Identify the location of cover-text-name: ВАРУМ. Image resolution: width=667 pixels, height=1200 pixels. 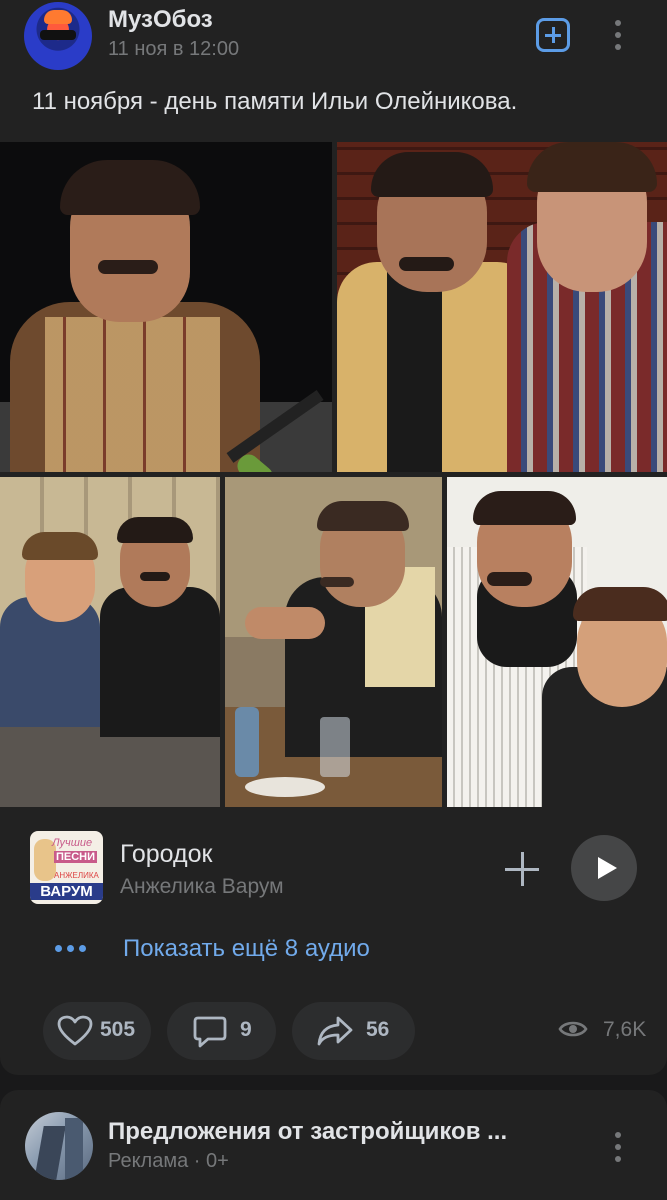
(66, 891).